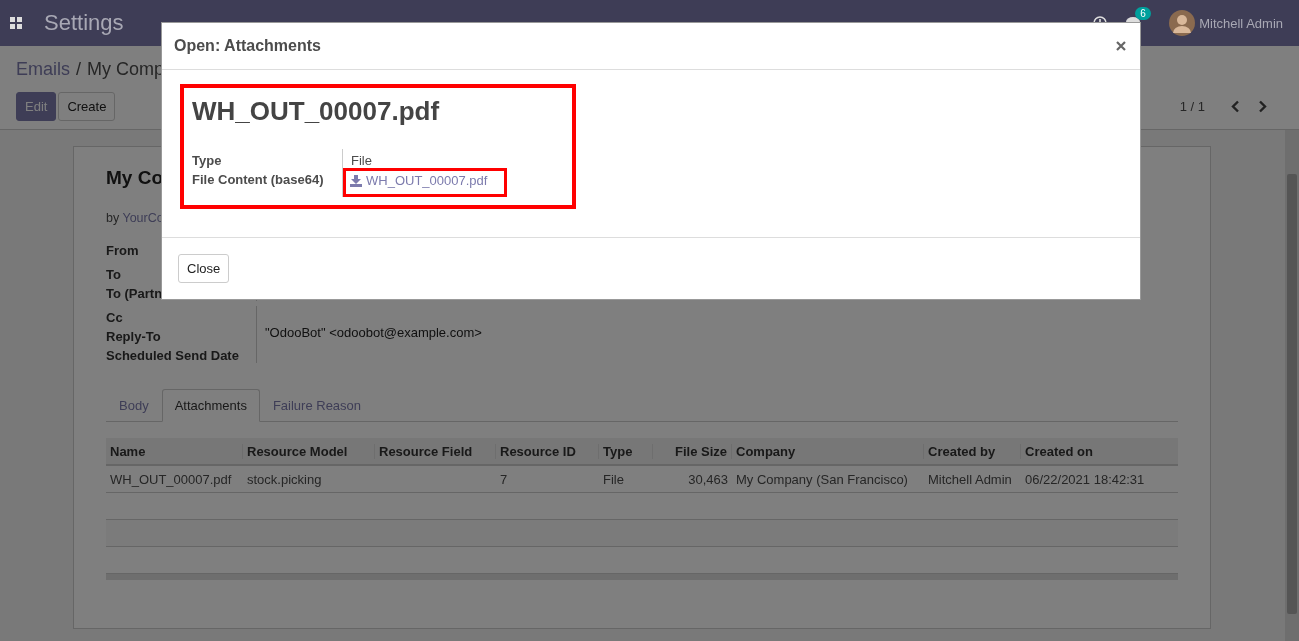  I want to click on previous-icon, so click(1235, 106).